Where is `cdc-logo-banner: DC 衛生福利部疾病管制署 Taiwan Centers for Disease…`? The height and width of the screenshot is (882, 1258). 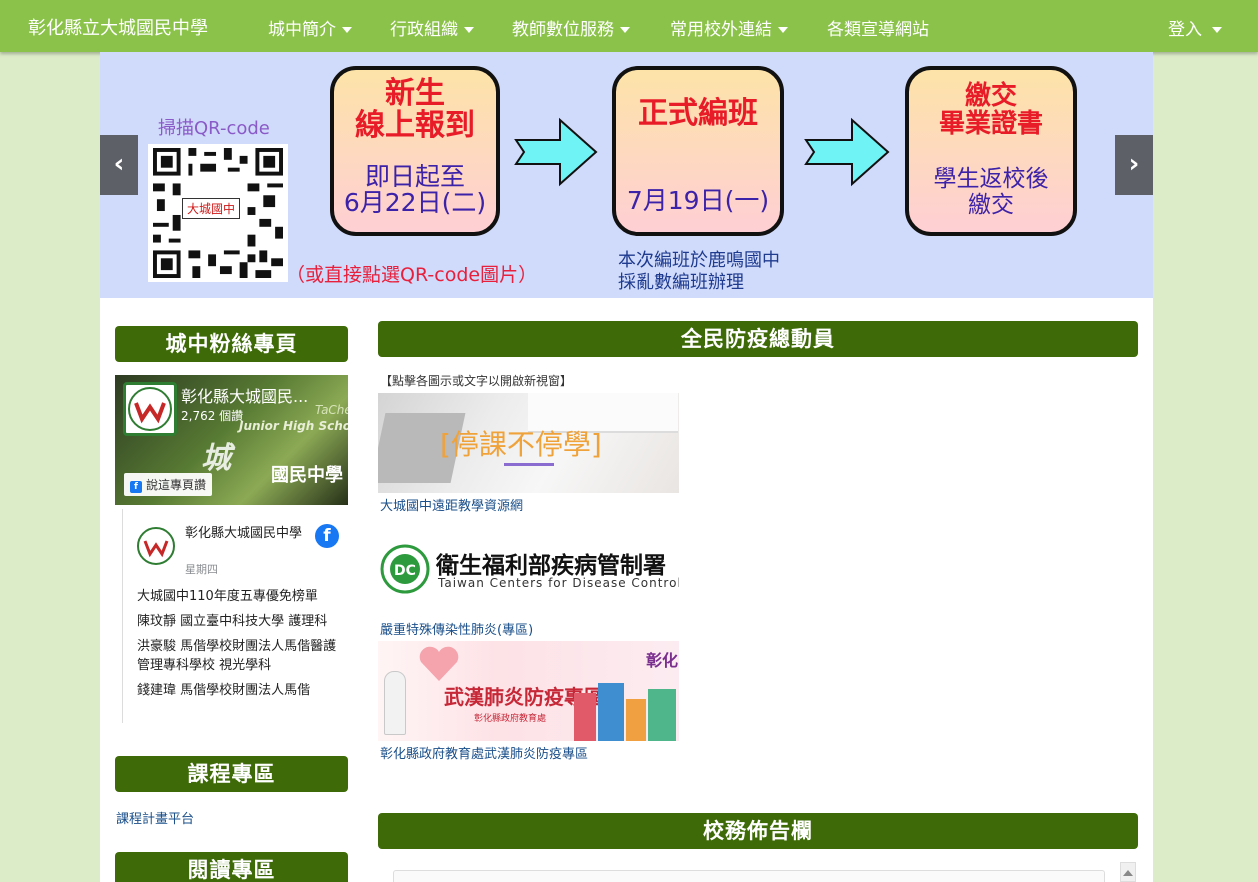 cdc-logo-banner: DC 衛生福利部疾病管制署 Taiwan Centers for Disease… is located at coordinates (528, 568).